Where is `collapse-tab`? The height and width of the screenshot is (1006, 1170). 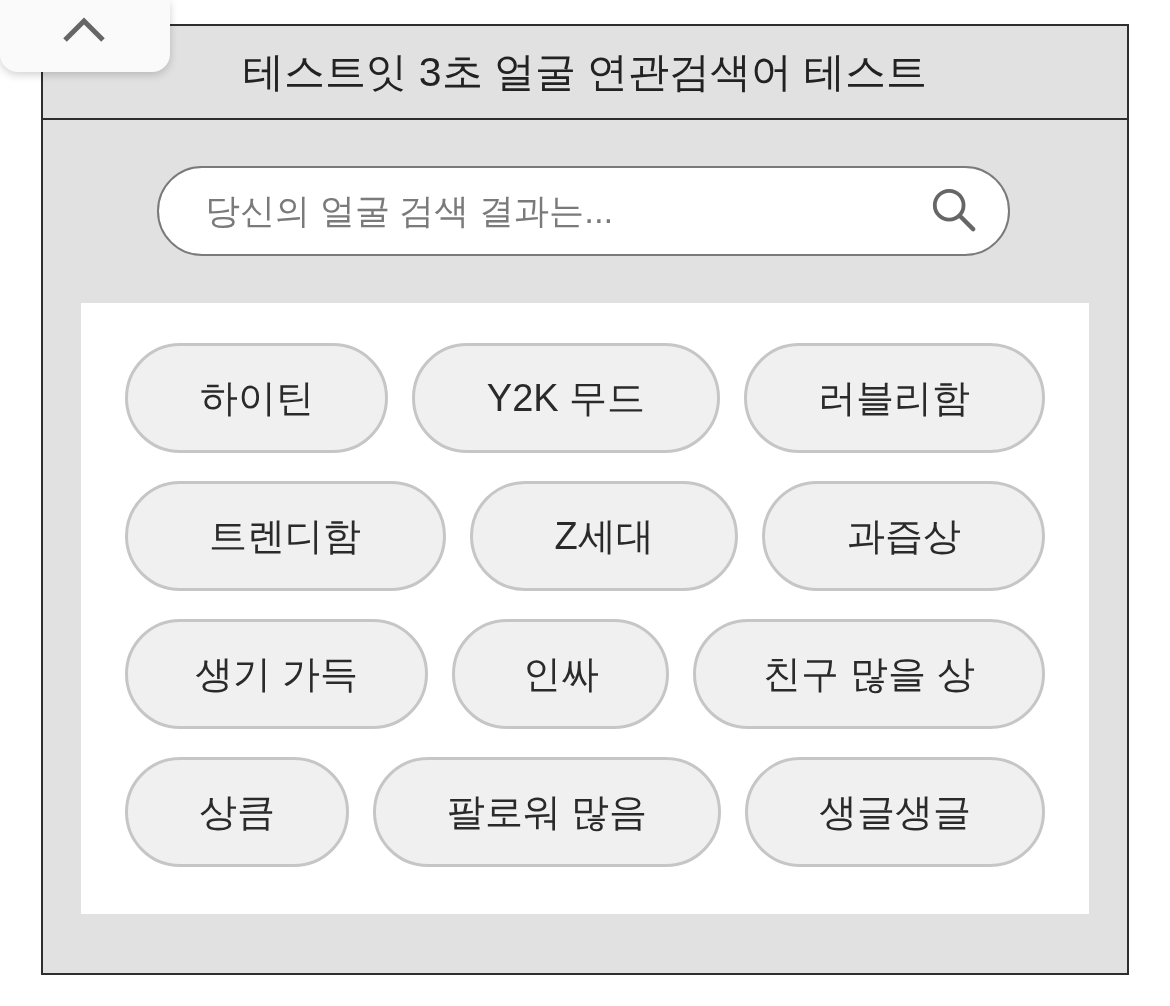
collapse-tab is located at coordinates (85, 36).